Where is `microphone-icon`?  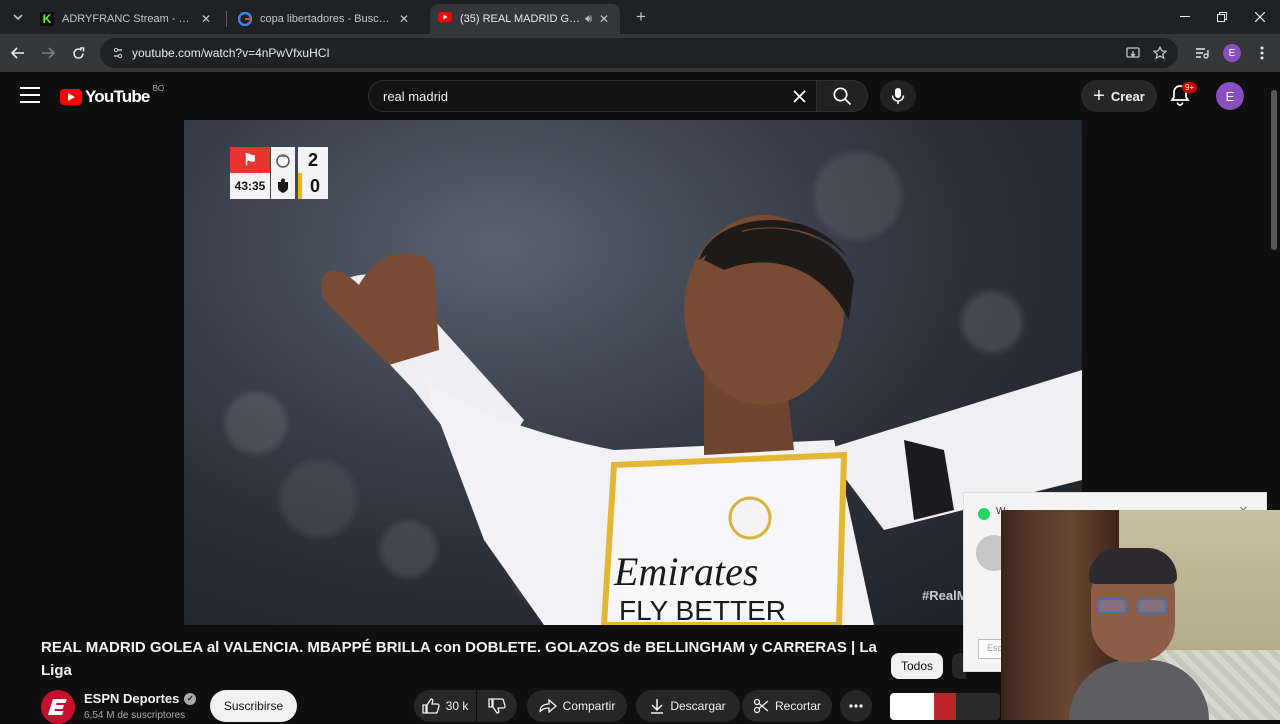
microphone-icon is located at coordinates (898, 96).